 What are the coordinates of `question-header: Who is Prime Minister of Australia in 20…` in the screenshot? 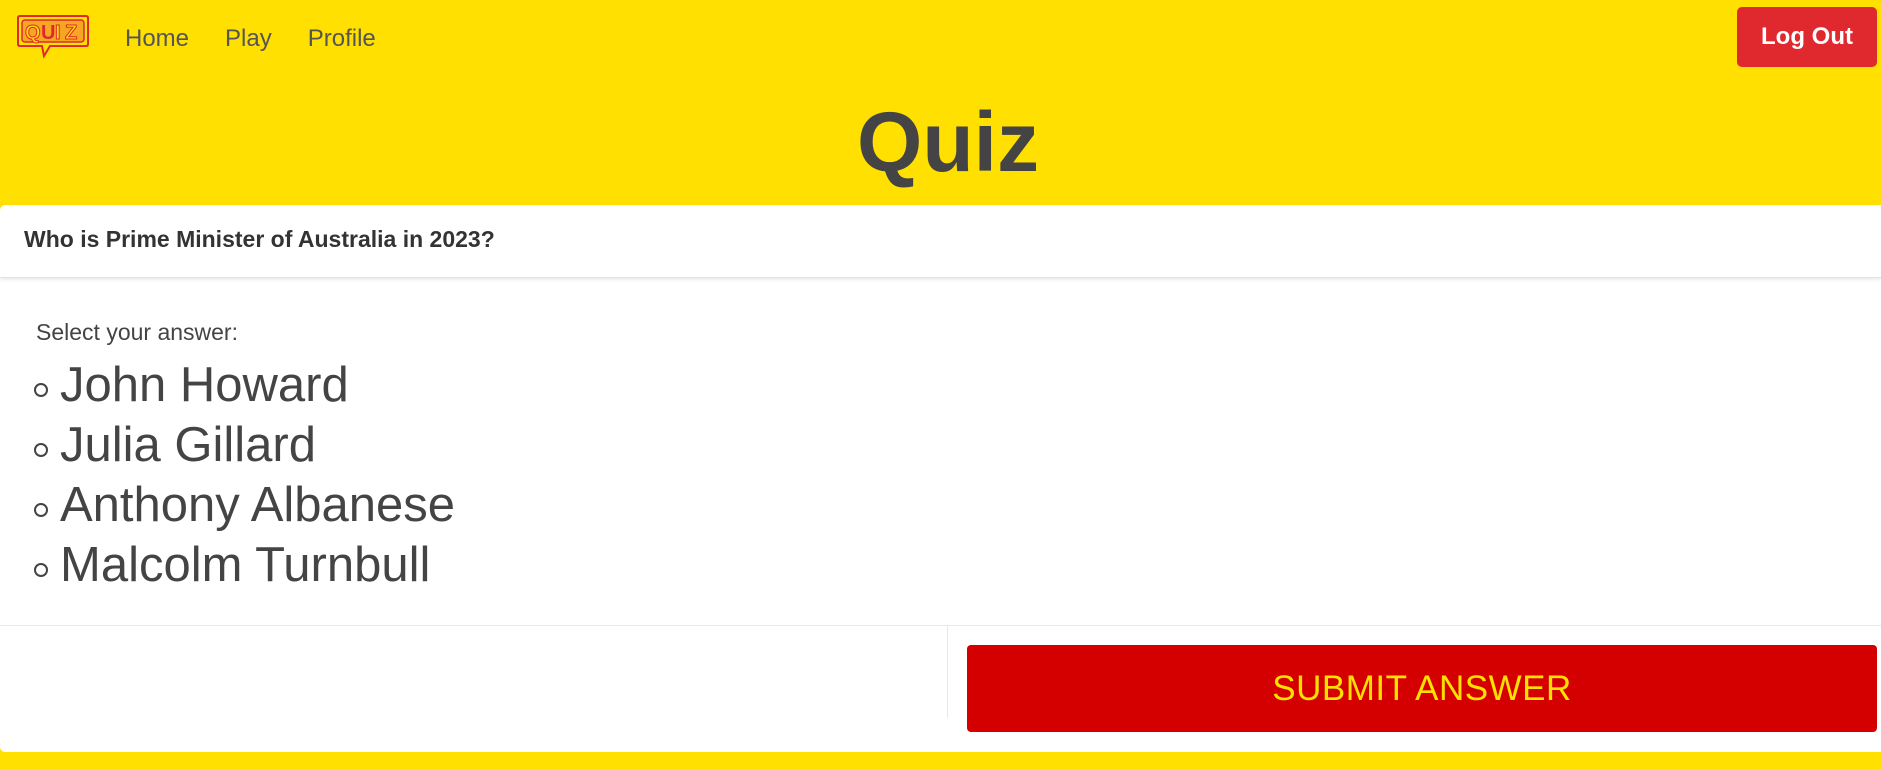 It's located at (940, 241).